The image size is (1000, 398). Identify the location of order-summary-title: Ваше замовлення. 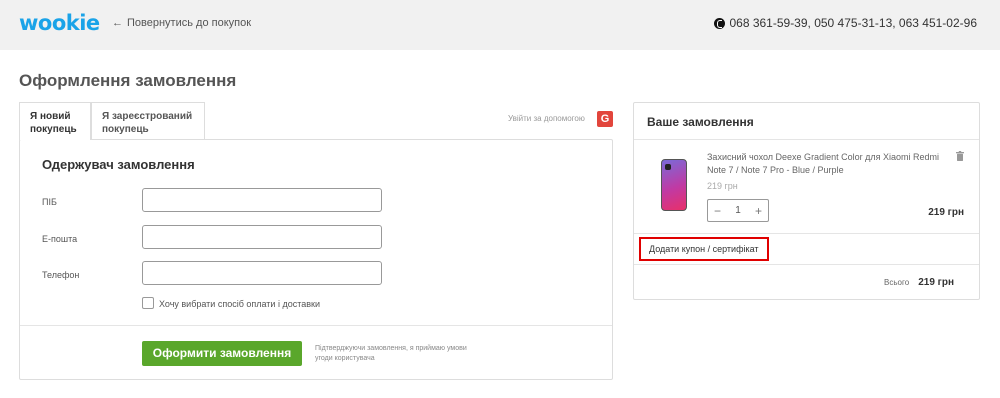
(700, 122).